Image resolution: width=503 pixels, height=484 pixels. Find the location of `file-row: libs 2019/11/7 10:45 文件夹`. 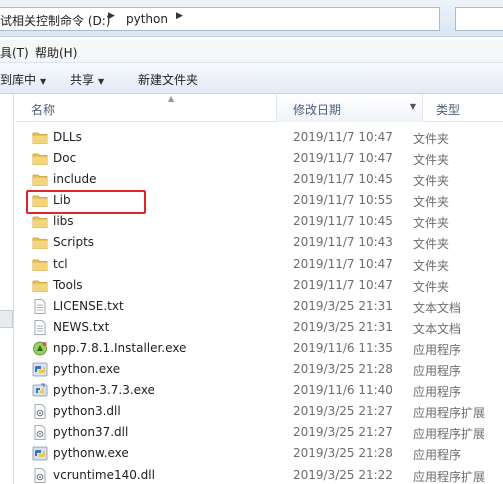

file-row: libs 2019/11/7 10:45 文件夹 is located at coordinates (259, 221).